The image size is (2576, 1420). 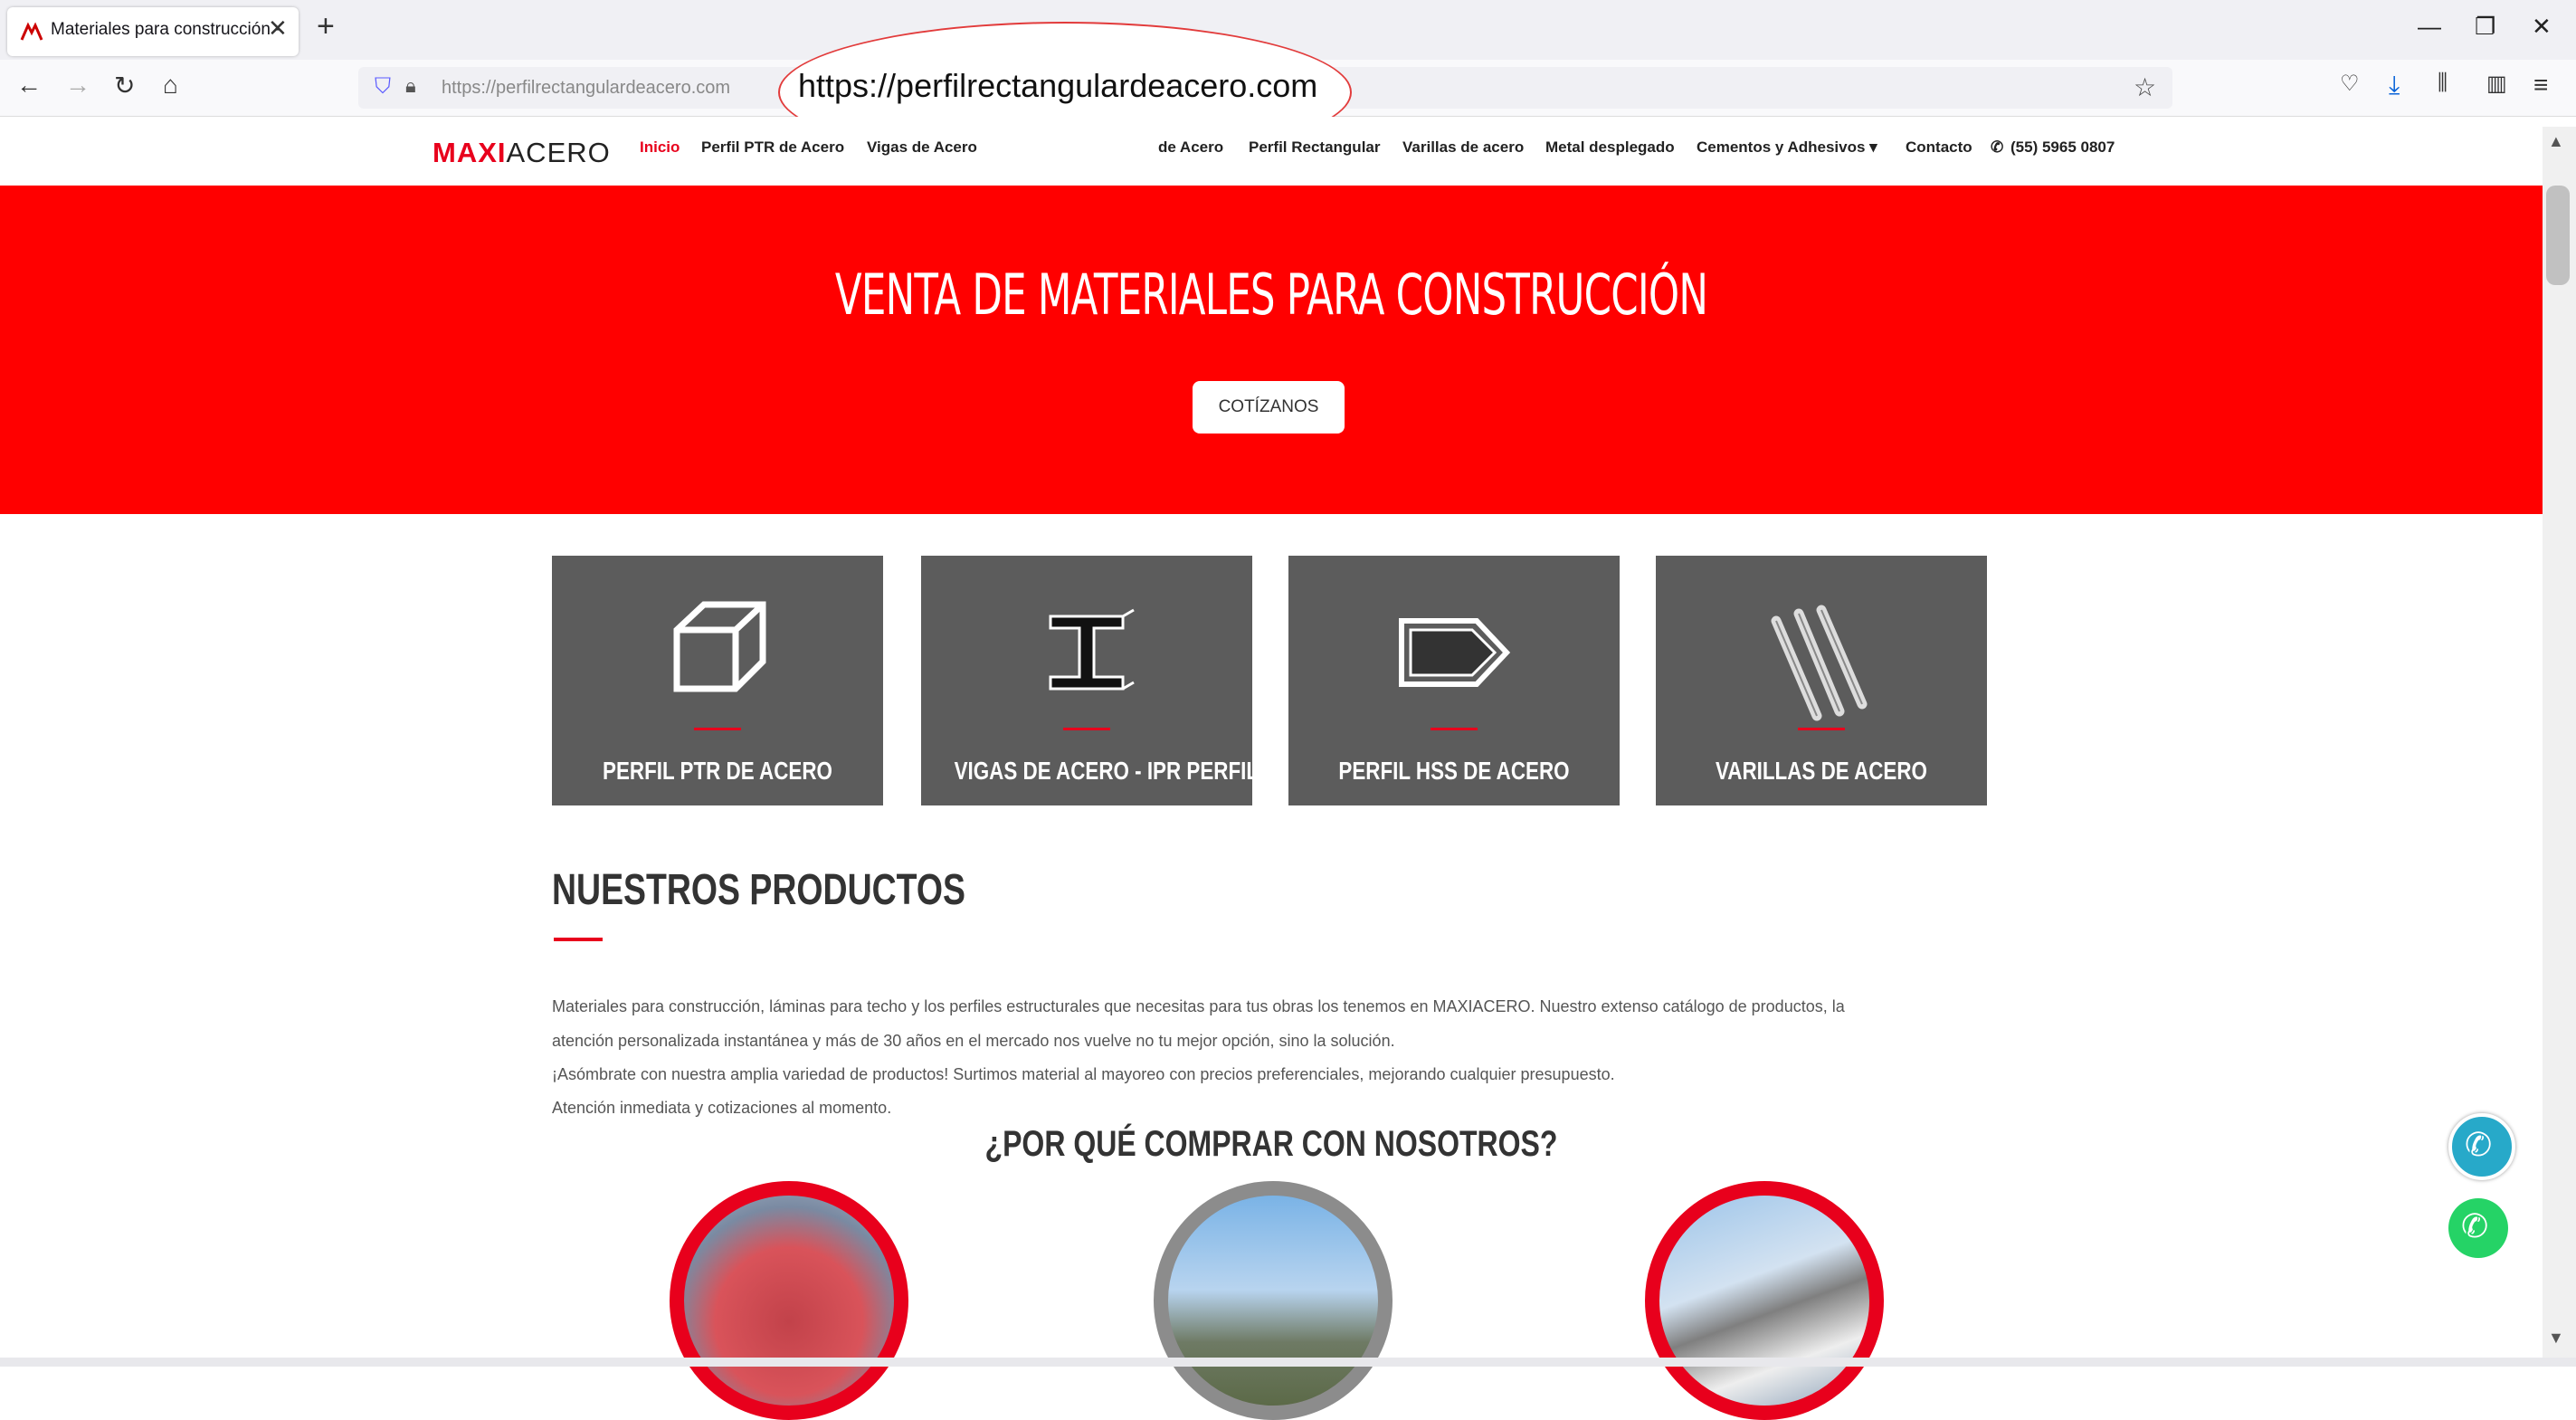 I want to click on tracking-shield-icon: ⛉, so click(x=383, y=87).